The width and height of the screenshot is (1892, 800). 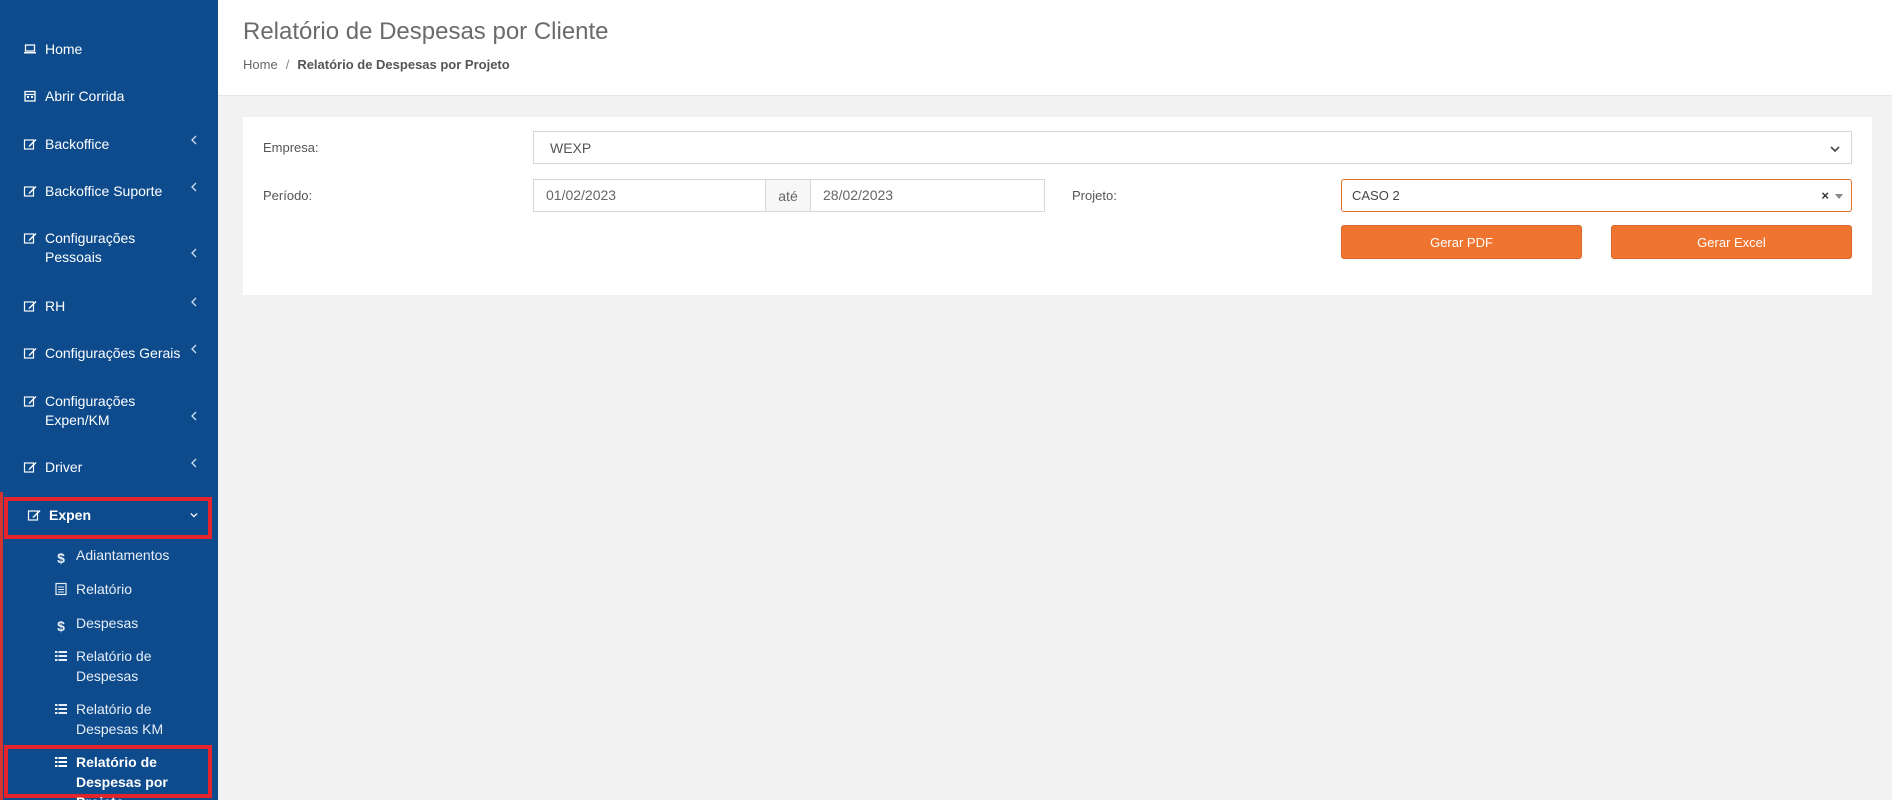 What do you see at coordinates (1, 646) in the screenshot?
I see `expen-submenu-highlight` at bounding box center [1, 646].